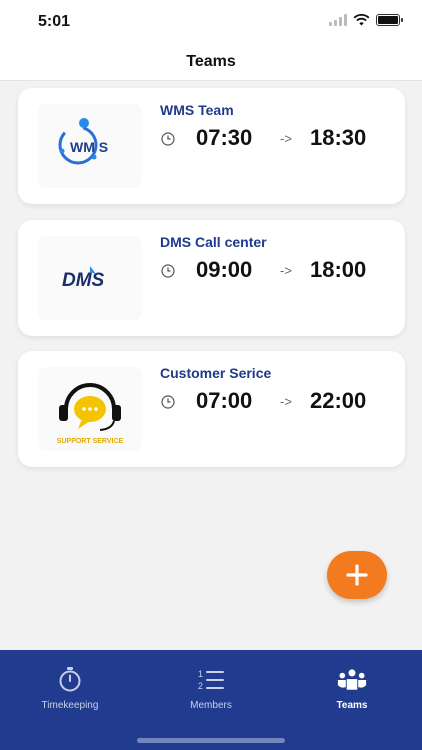 The width and height of the screenshot is (422, 750). I want to click on tab-timekeeping: Timekeeping, so click(70, 690).